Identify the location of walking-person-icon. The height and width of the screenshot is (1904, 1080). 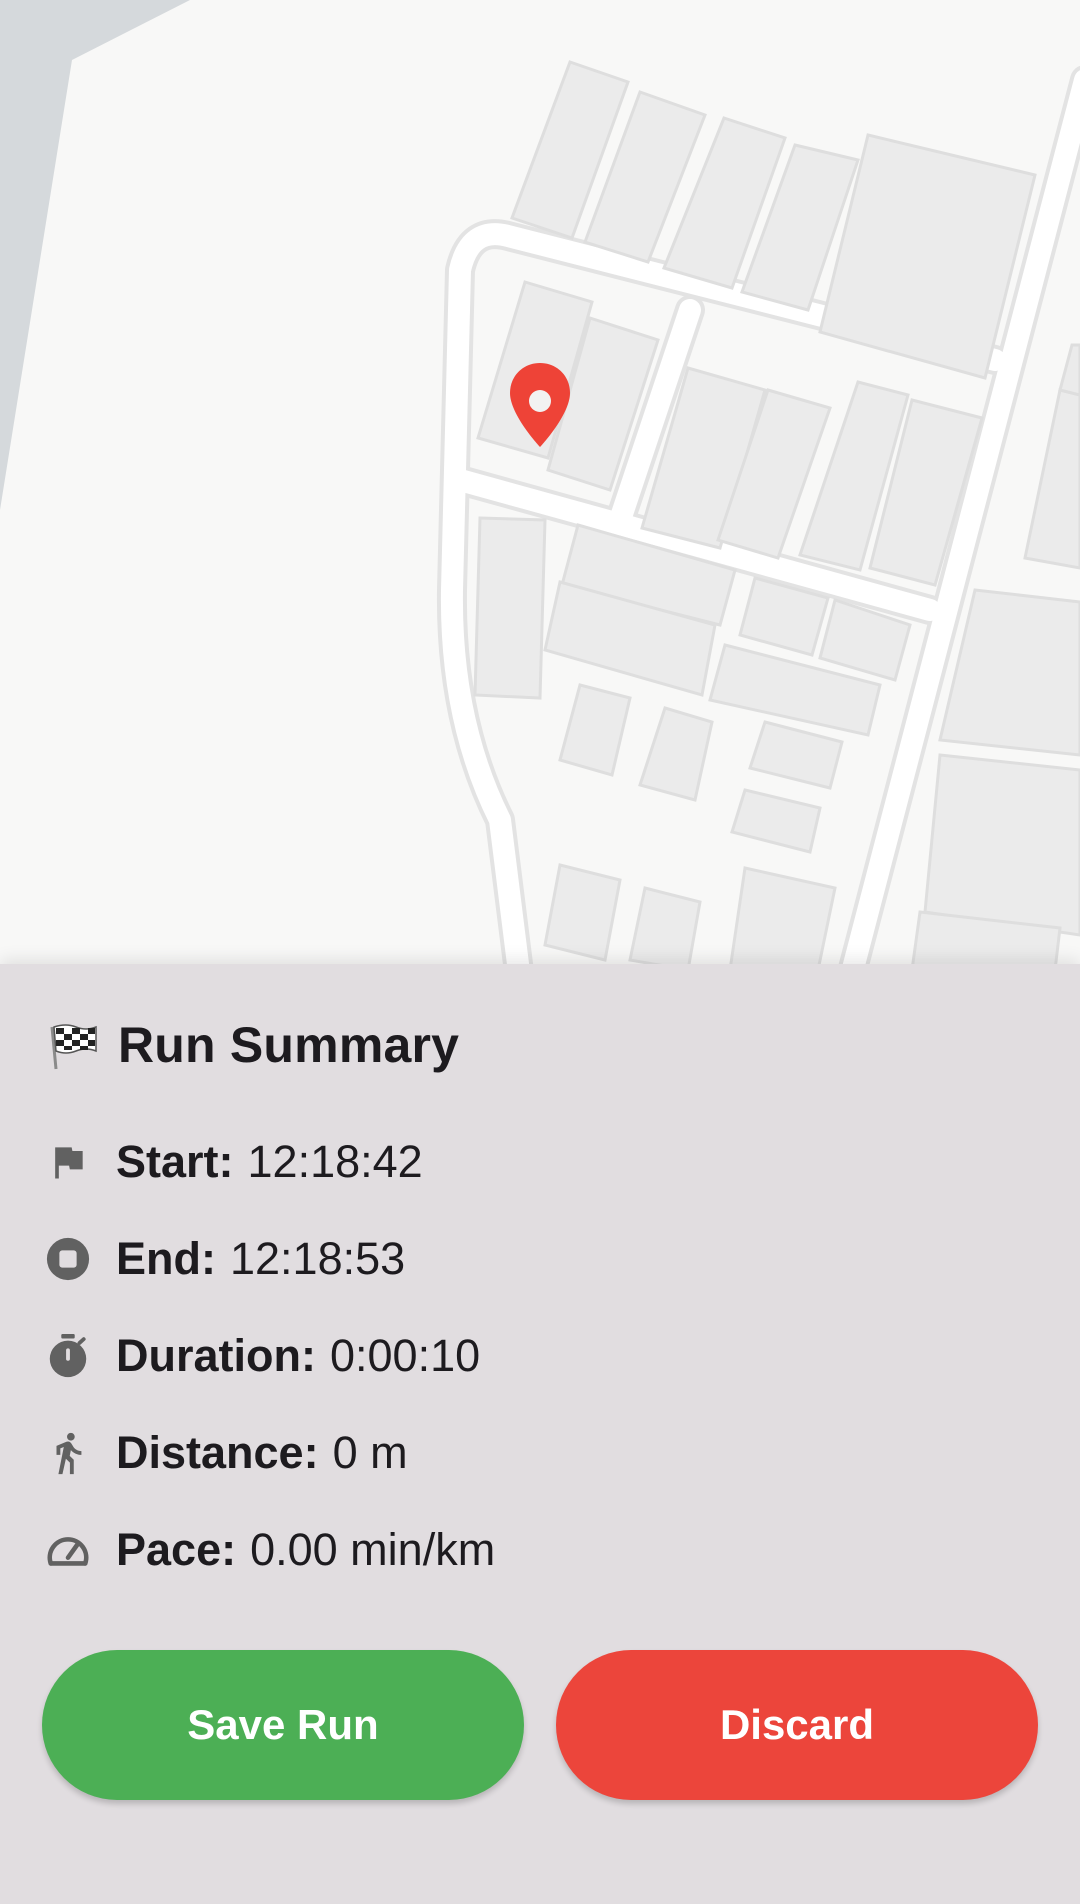
(68, 1453).